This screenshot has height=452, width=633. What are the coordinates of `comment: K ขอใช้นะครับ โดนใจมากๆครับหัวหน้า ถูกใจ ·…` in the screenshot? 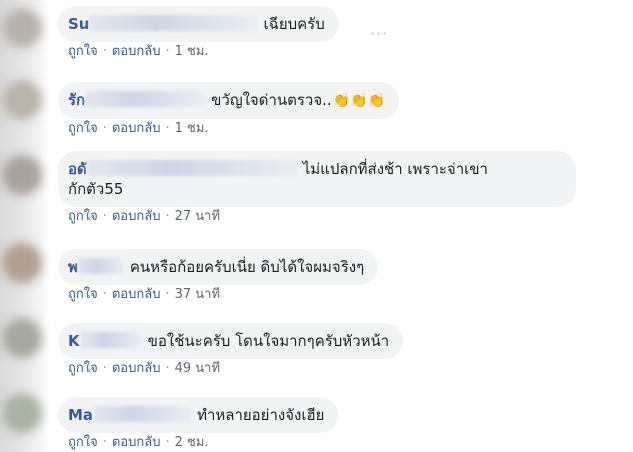 It's located at (231, 350).